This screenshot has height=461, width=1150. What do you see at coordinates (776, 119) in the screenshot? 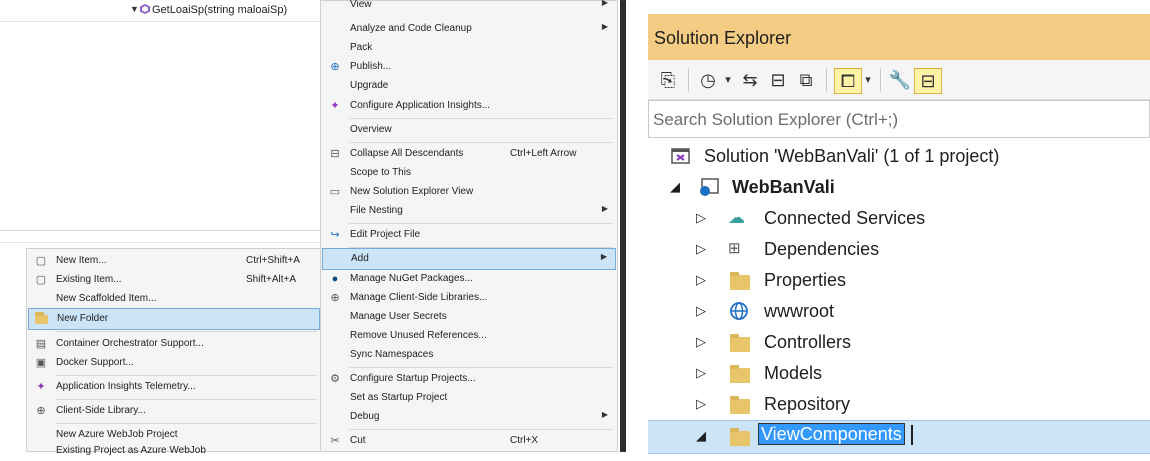
I see `search-placeholder: Search Solution Explorer (Ctrl+;)` at bounding box center [776, 119].